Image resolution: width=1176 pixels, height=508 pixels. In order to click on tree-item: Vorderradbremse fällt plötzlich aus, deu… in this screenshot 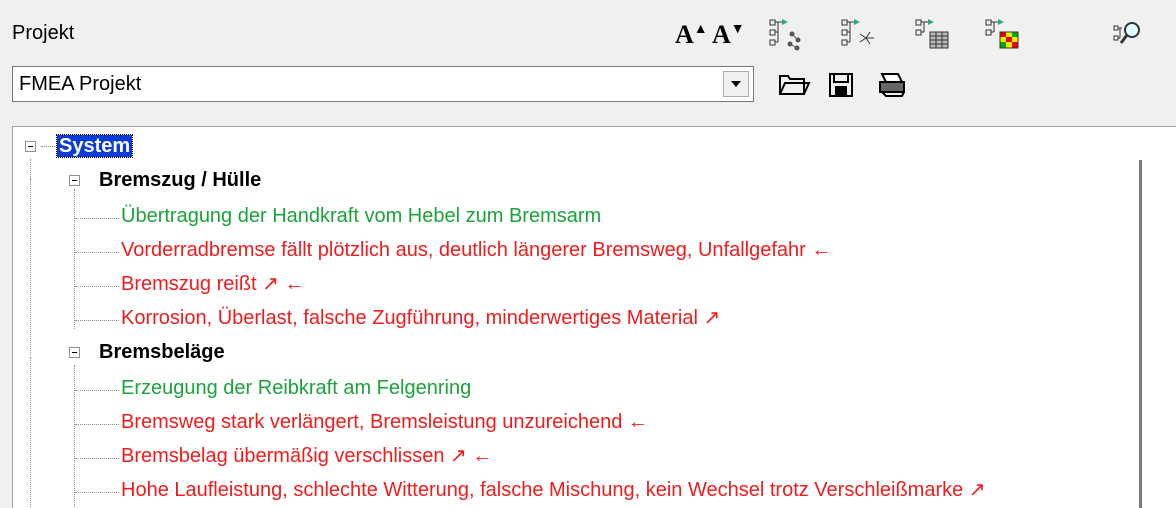, I will do `click(476, 250)`.